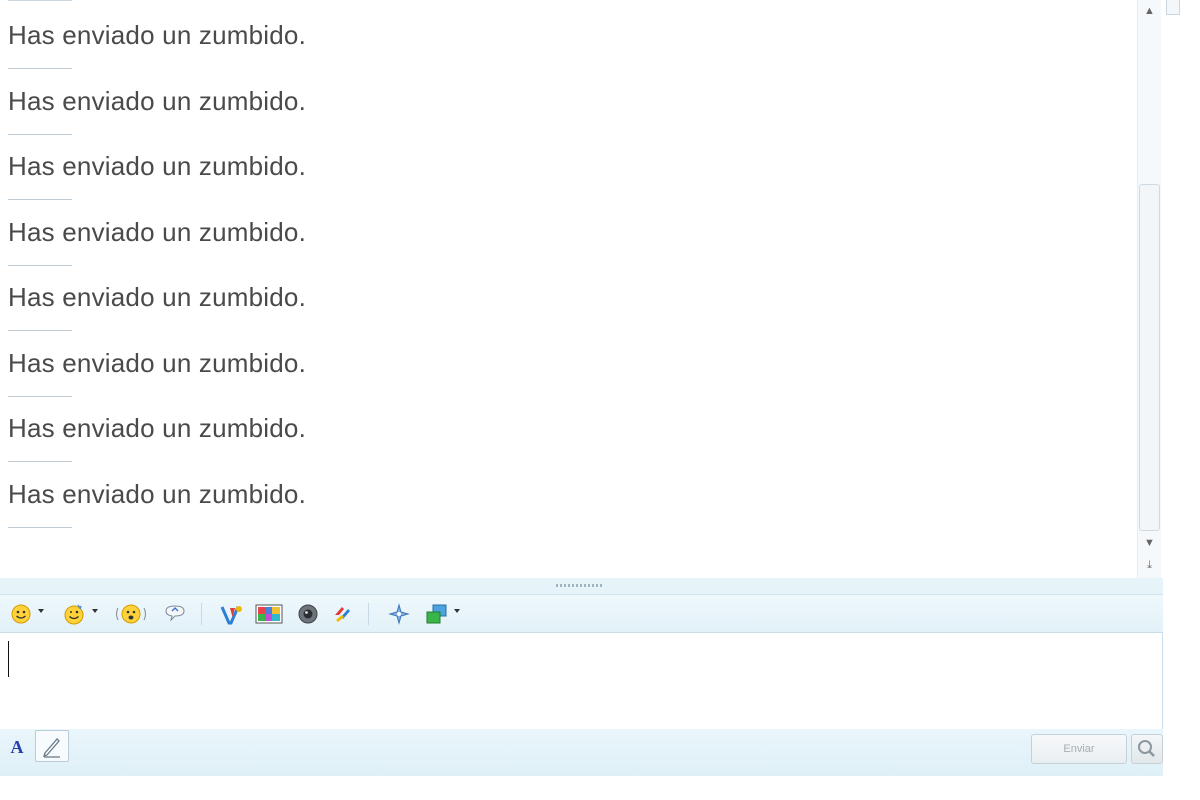 This screenshot has height=800, width=1200. Describe the element at coordinates (581, 613) in the screenshot. I see `formatting-toolbar` at that location.